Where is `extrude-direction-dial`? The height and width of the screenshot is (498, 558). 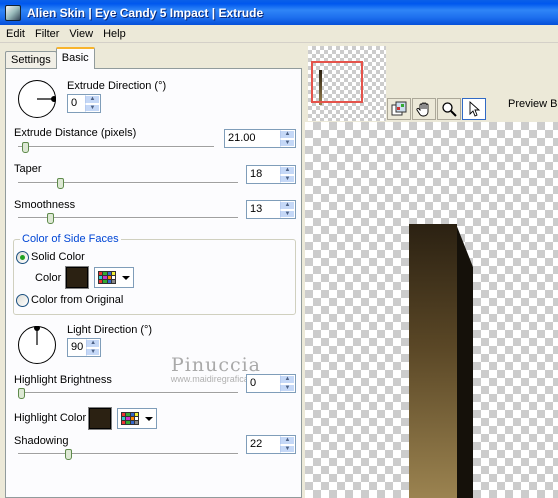
extrude-direction-dial is located at coordinates (37, 99).